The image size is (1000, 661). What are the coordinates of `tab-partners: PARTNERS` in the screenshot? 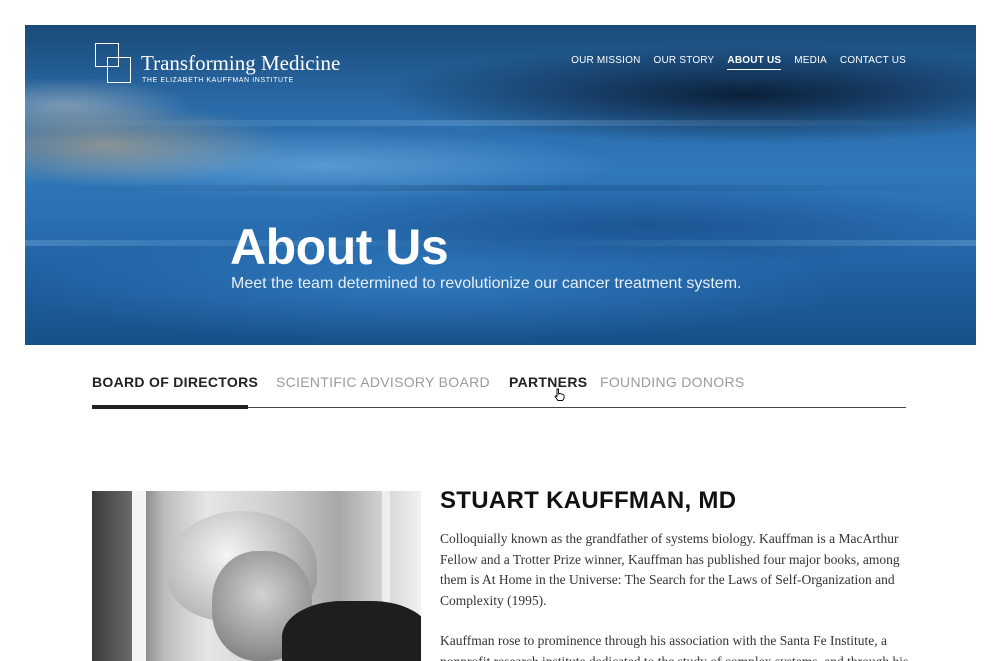 It's located at (548, 382).